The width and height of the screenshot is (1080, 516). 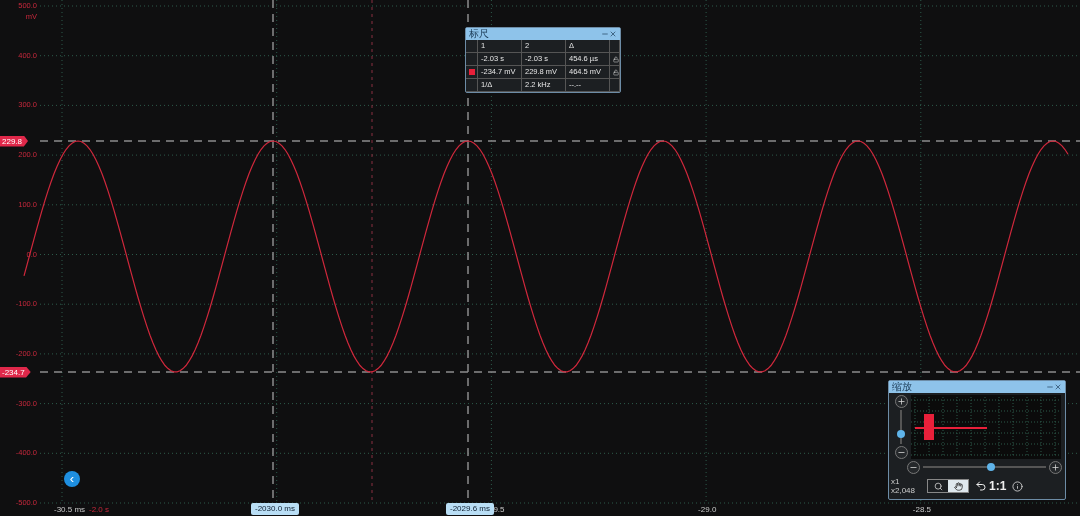 I want to click on window-title: 标尺, so click(x=479, y=34).